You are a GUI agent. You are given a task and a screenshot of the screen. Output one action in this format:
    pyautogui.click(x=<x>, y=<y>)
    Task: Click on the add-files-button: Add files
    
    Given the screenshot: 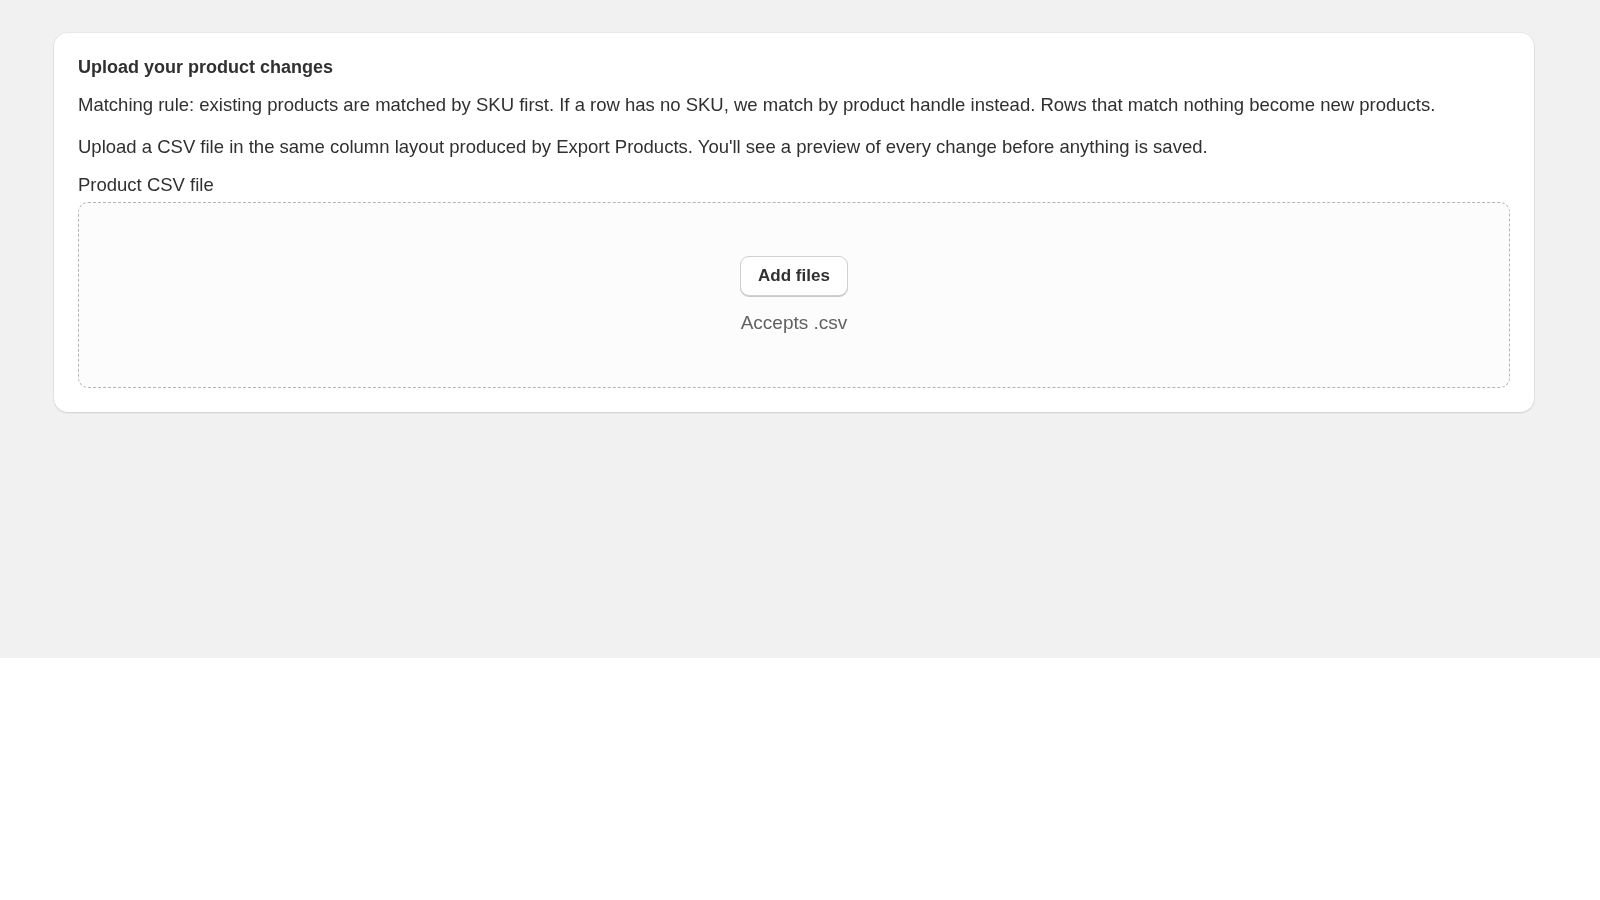 What is the action you would take?
    pyautogui.click(x=794, y=276)
    